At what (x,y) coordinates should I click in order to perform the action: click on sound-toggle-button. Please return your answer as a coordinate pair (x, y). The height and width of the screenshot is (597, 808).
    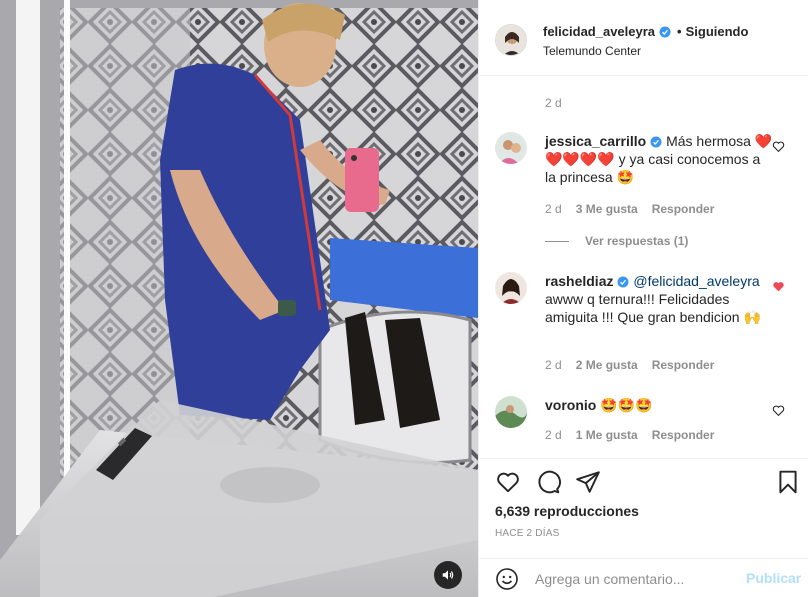
    Looking at the image, I should click on (448, 575).